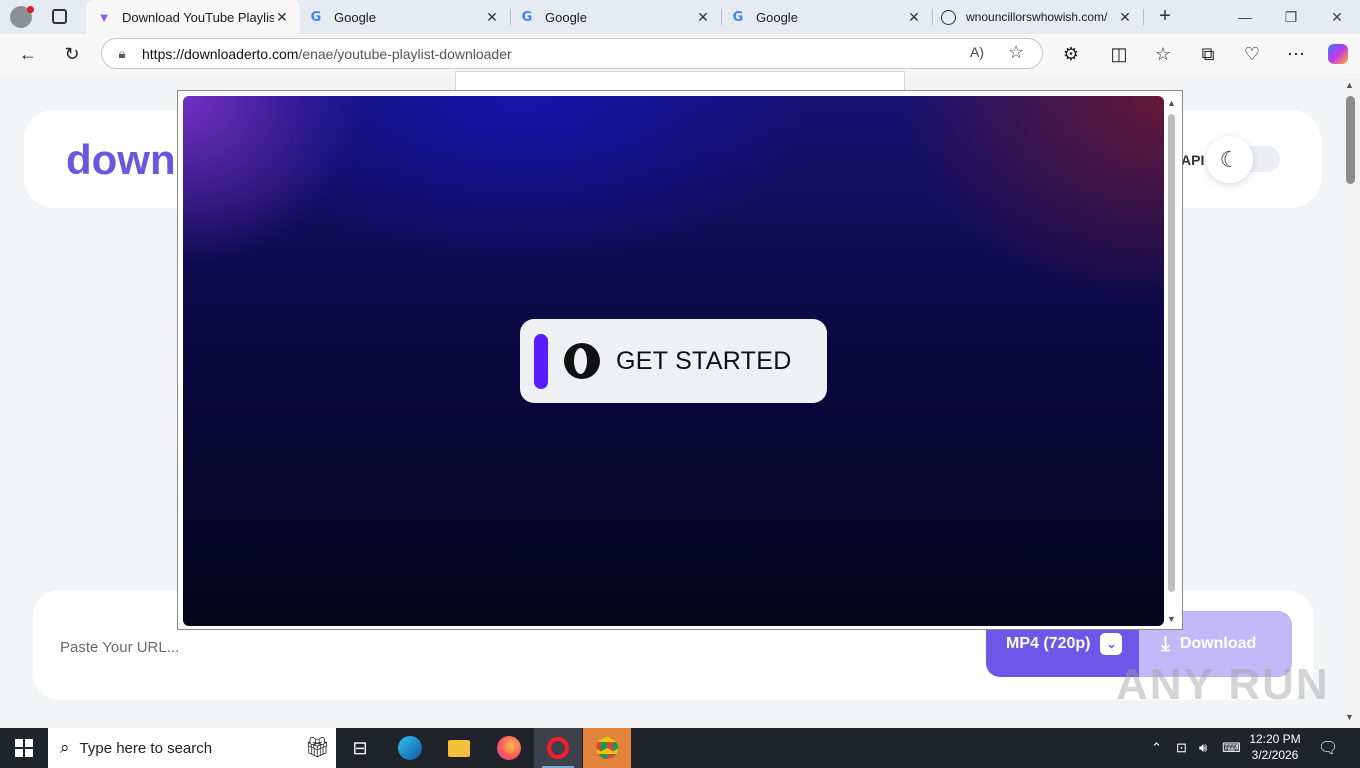  What do you see at coordinates (410, 748) in the screenshot?
I see `edge-icon` at bounding box center [410, 748].